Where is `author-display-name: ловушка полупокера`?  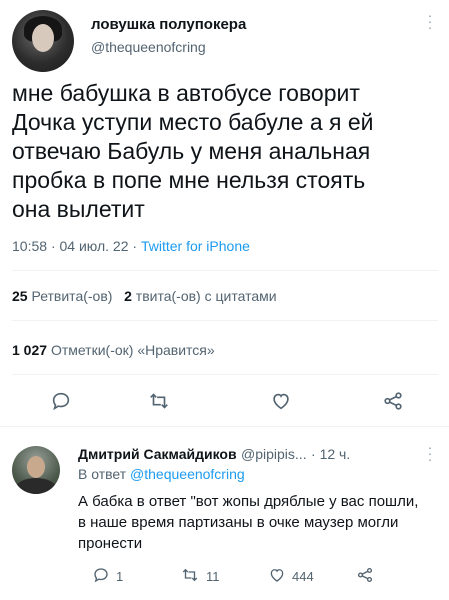
author-display-name: ловушка полупокера is located at coordinates (168, 24).